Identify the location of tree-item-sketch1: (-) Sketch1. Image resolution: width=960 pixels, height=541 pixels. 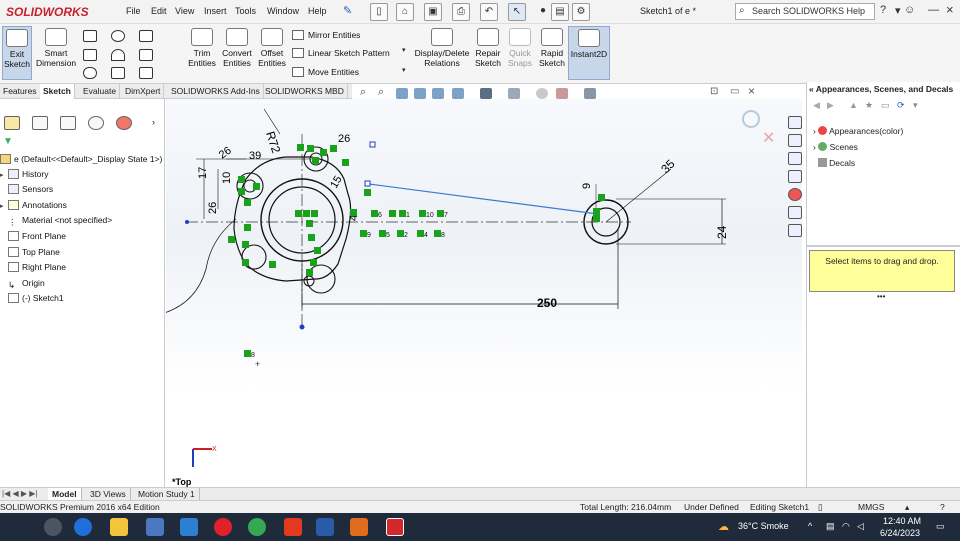
(32, 298).